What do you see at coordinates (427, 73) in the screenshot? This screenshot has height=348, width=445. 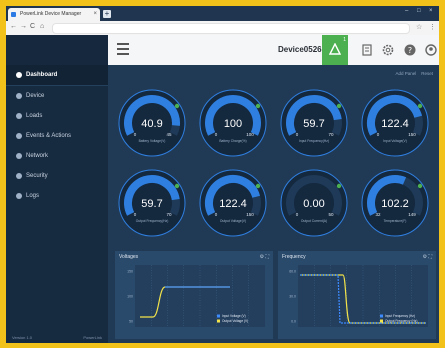 I see `reset-link: Reset` at bounding box center [427, 73].